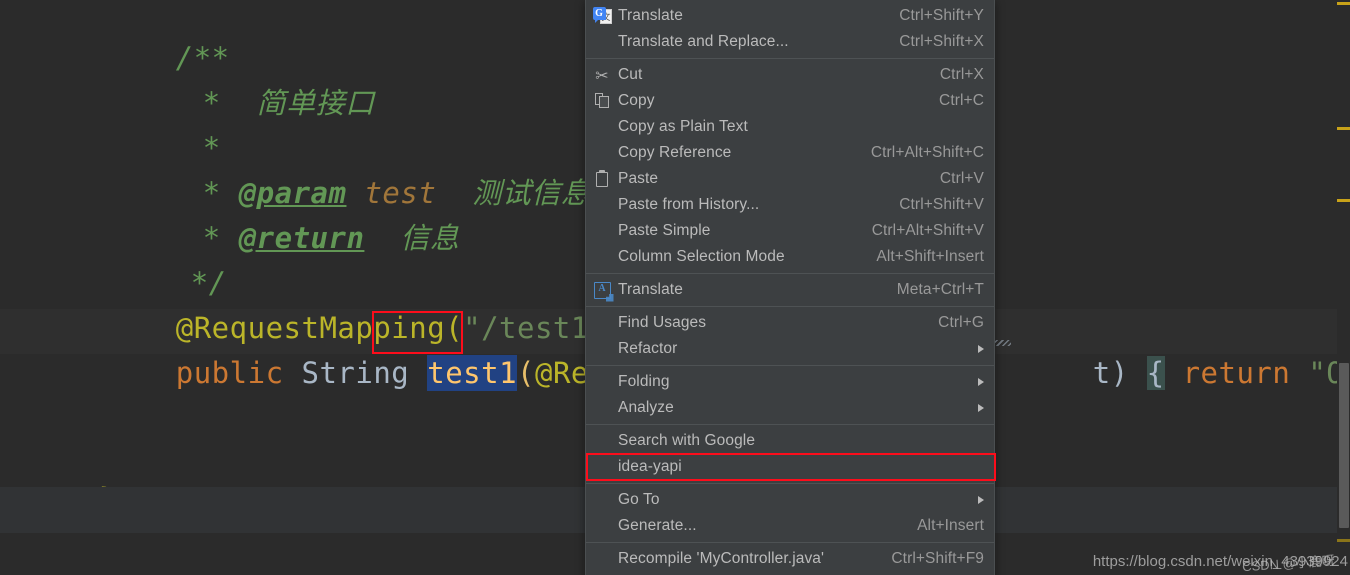 The image size is (1350, 575). What do you see at coordinates (790, 526) in the screenshot?
I see `menu-item-generate: Generate... Alt+Insert` at bounding box center [790, 526].